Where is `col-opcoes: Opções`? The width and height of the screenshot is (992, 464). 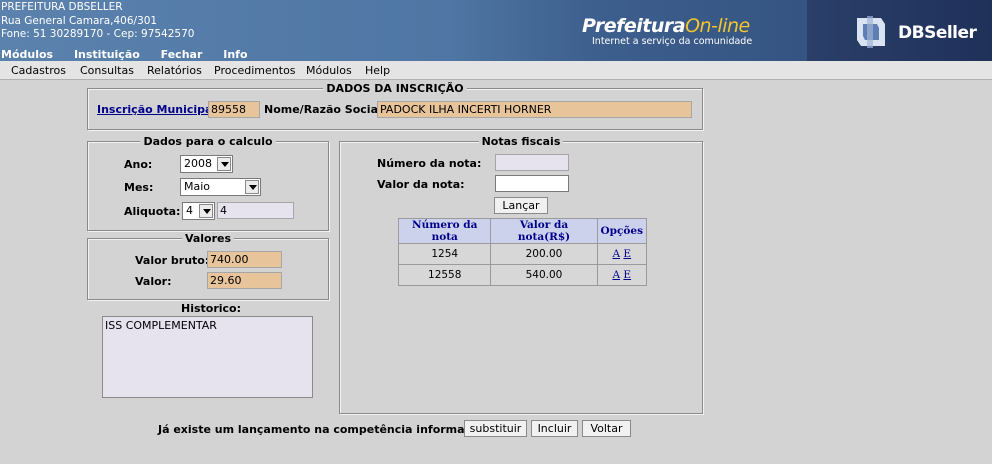
col-opcoes: Opções is located at coordinates (622, 231).